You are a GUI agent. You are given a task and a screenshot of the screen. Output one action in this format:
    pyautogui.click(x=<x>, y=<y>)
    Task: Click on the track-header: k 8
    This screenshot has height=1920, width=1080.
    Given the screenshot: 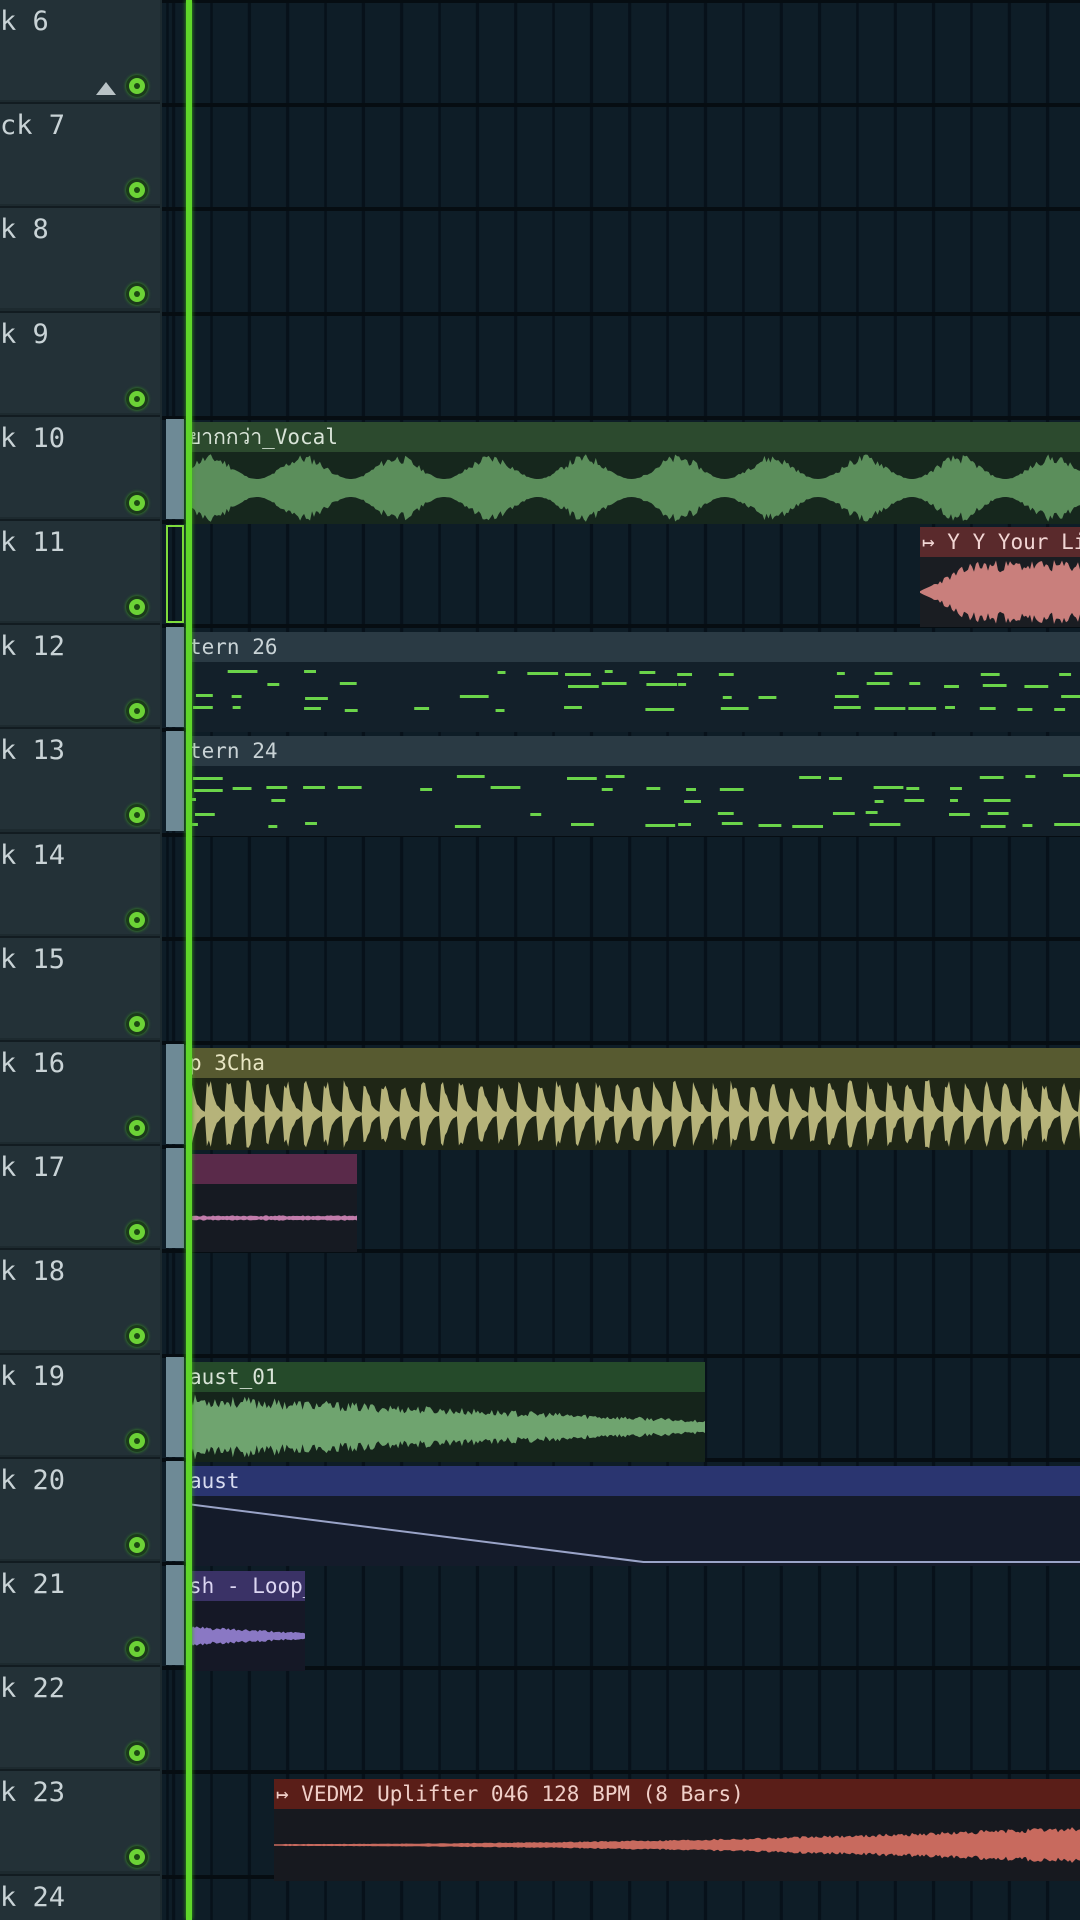 What is the action you would take?
    pyautogui.click(x=80, y=257)
    